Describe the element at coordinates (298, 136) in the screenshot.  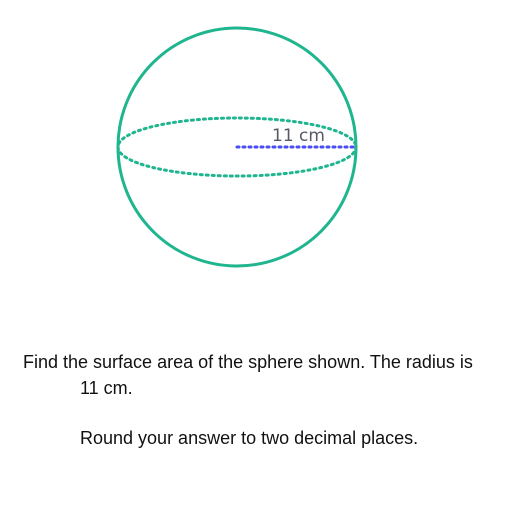
I see `radius-label: 11 cm` at that location.